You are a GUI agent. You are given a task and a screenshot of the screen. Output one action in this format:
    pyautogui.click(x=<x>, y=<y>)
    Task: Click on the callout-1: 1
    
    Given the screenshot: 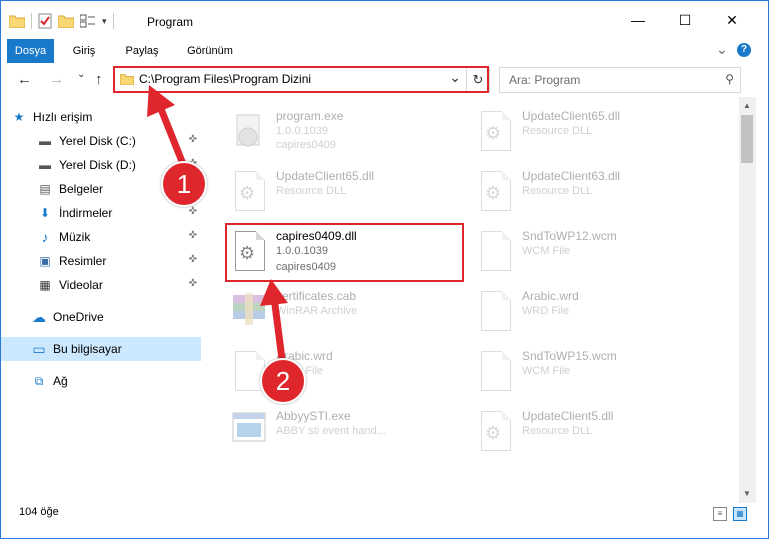 What is the action you would take?
    pyautogui.click(x=184, y=184)
    